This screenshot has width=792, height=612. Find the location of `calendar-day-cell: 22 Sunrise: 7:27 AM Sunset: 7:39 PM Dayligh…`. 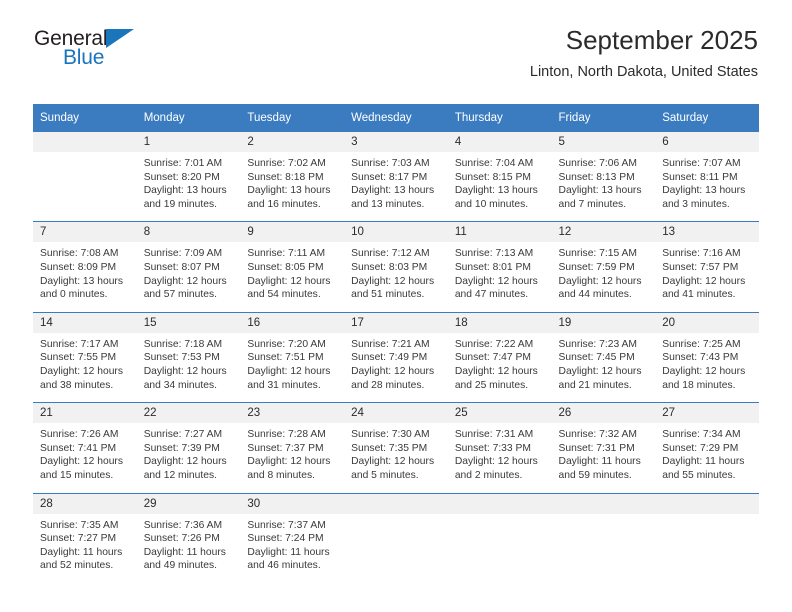

calendar-day-cell: 22 Sunrise: 7:27 AM Sunset: 7:39 PM Dayligh… is located at coordinates (188, 447).